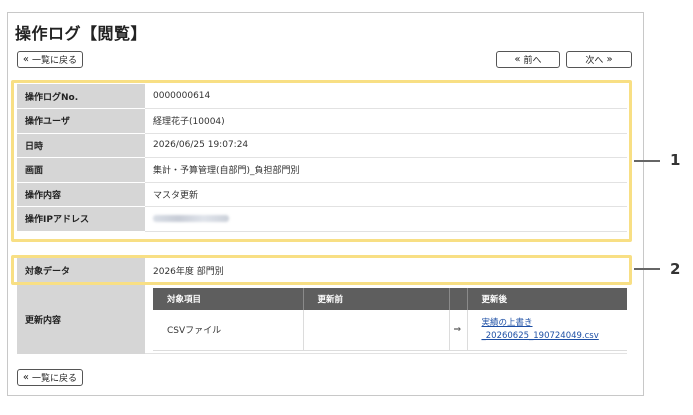 This screenshot has height=415, width=693. Describe the element at coordinates (376, 330) in the screenshot. I see `diff-before` at that location.